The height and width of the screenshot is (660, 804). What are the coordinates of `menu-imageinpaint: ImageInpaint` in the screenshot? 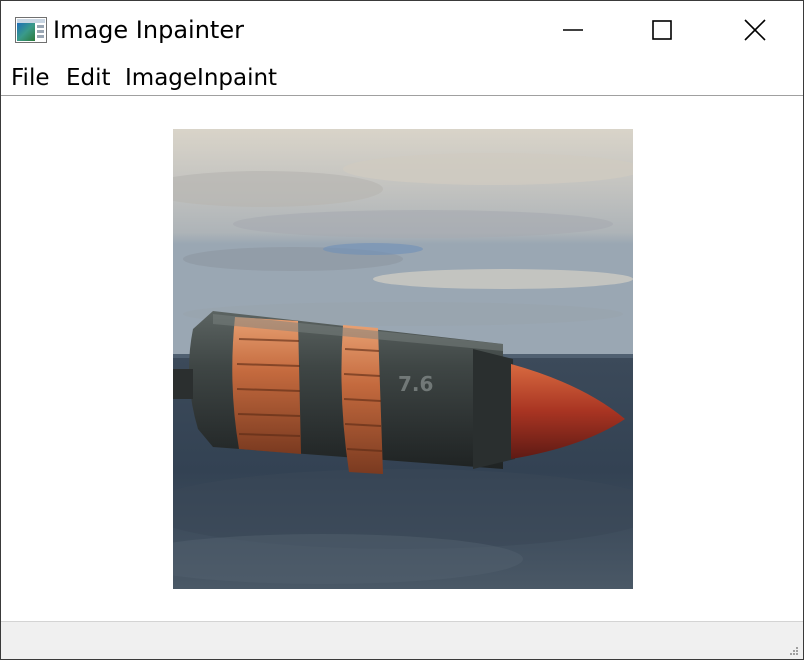 It's located at (201, 78).